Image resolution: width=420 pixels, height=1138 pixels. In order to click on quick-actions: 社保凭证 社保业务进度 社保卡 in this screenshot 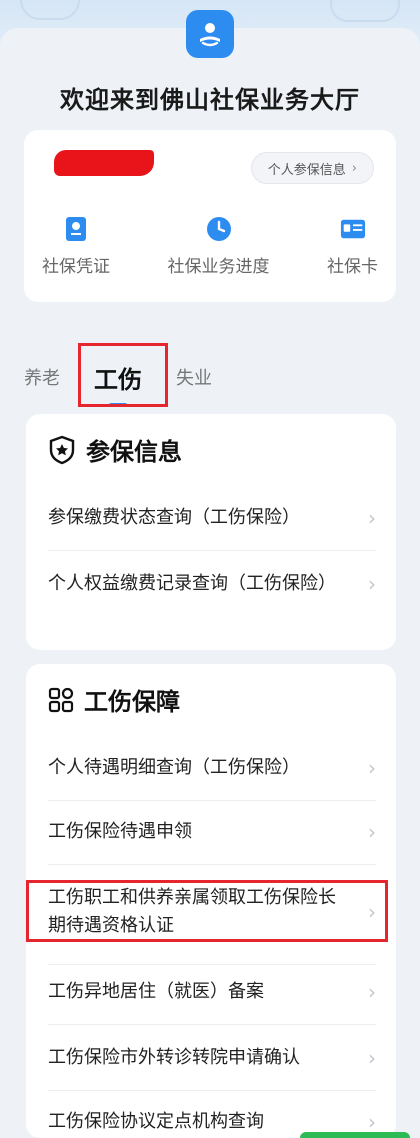, I will do `click(210, 246)`.